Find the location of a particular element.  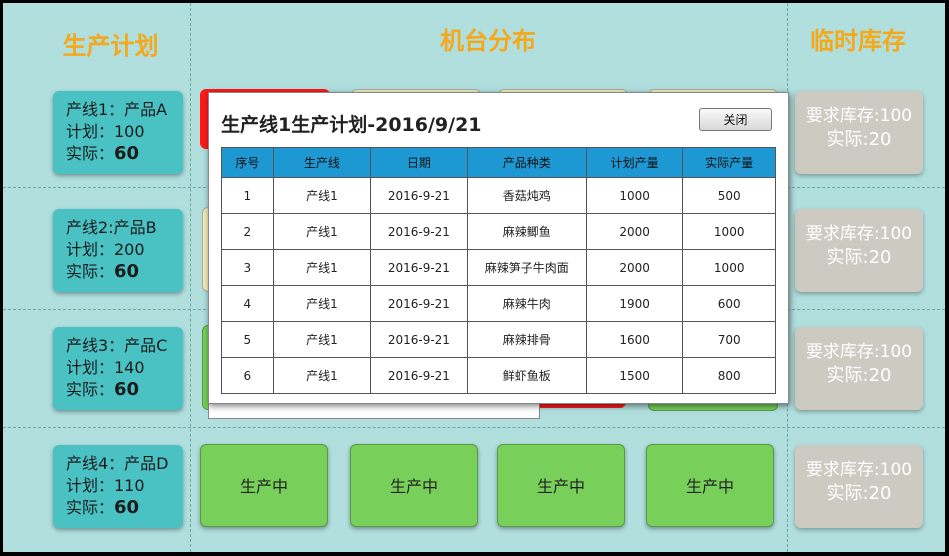

table-row: 6 产线1 2016-9-21 鲜虾鱼板 1500 800 is located at coordinates (498, 375).